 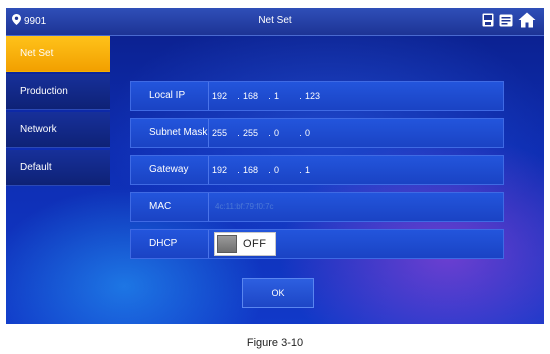 I want to click on gateway-field: 192. 168. 0. 1, so click(x=269, y=170).